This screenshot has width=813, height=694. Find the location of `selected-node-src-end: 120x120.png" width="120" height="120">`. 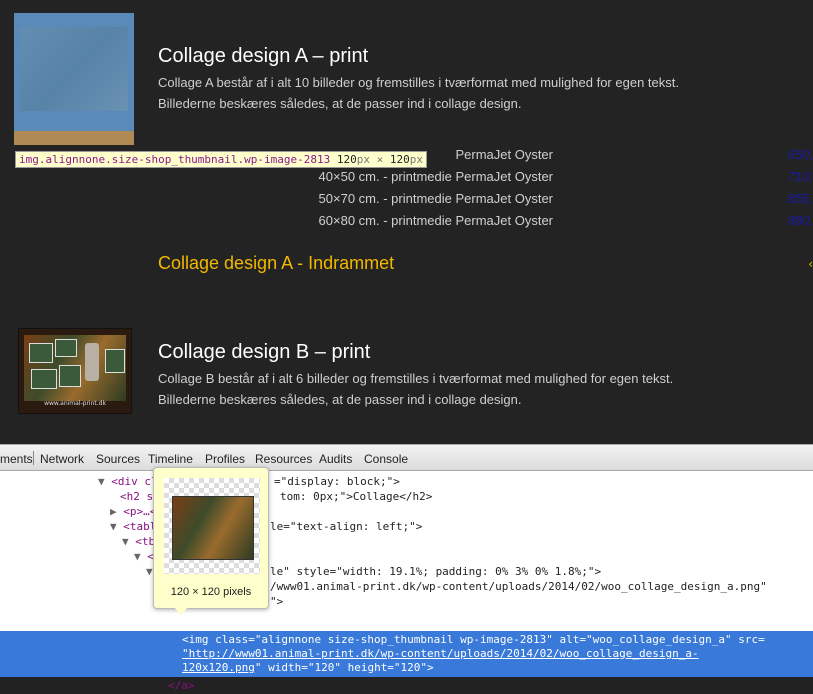

selected-node-src-end: 120x120.png" width="120" height="120"> is located at coordinates (308, 668).